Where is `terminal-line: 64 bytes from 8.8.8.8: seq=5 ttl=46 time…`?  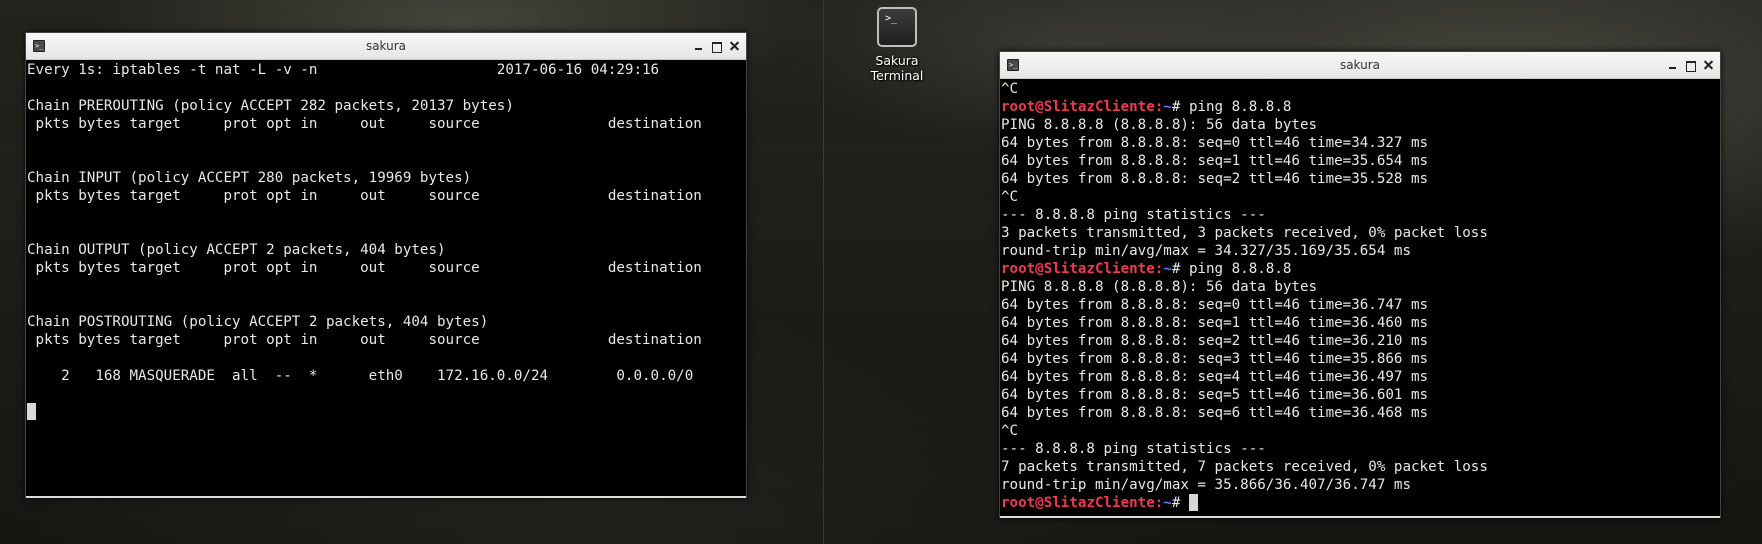
terminal-line: 64 bytes from 8.8.8.8: seq=5 ttl=46 time… is located at coordinates (1215, 395).